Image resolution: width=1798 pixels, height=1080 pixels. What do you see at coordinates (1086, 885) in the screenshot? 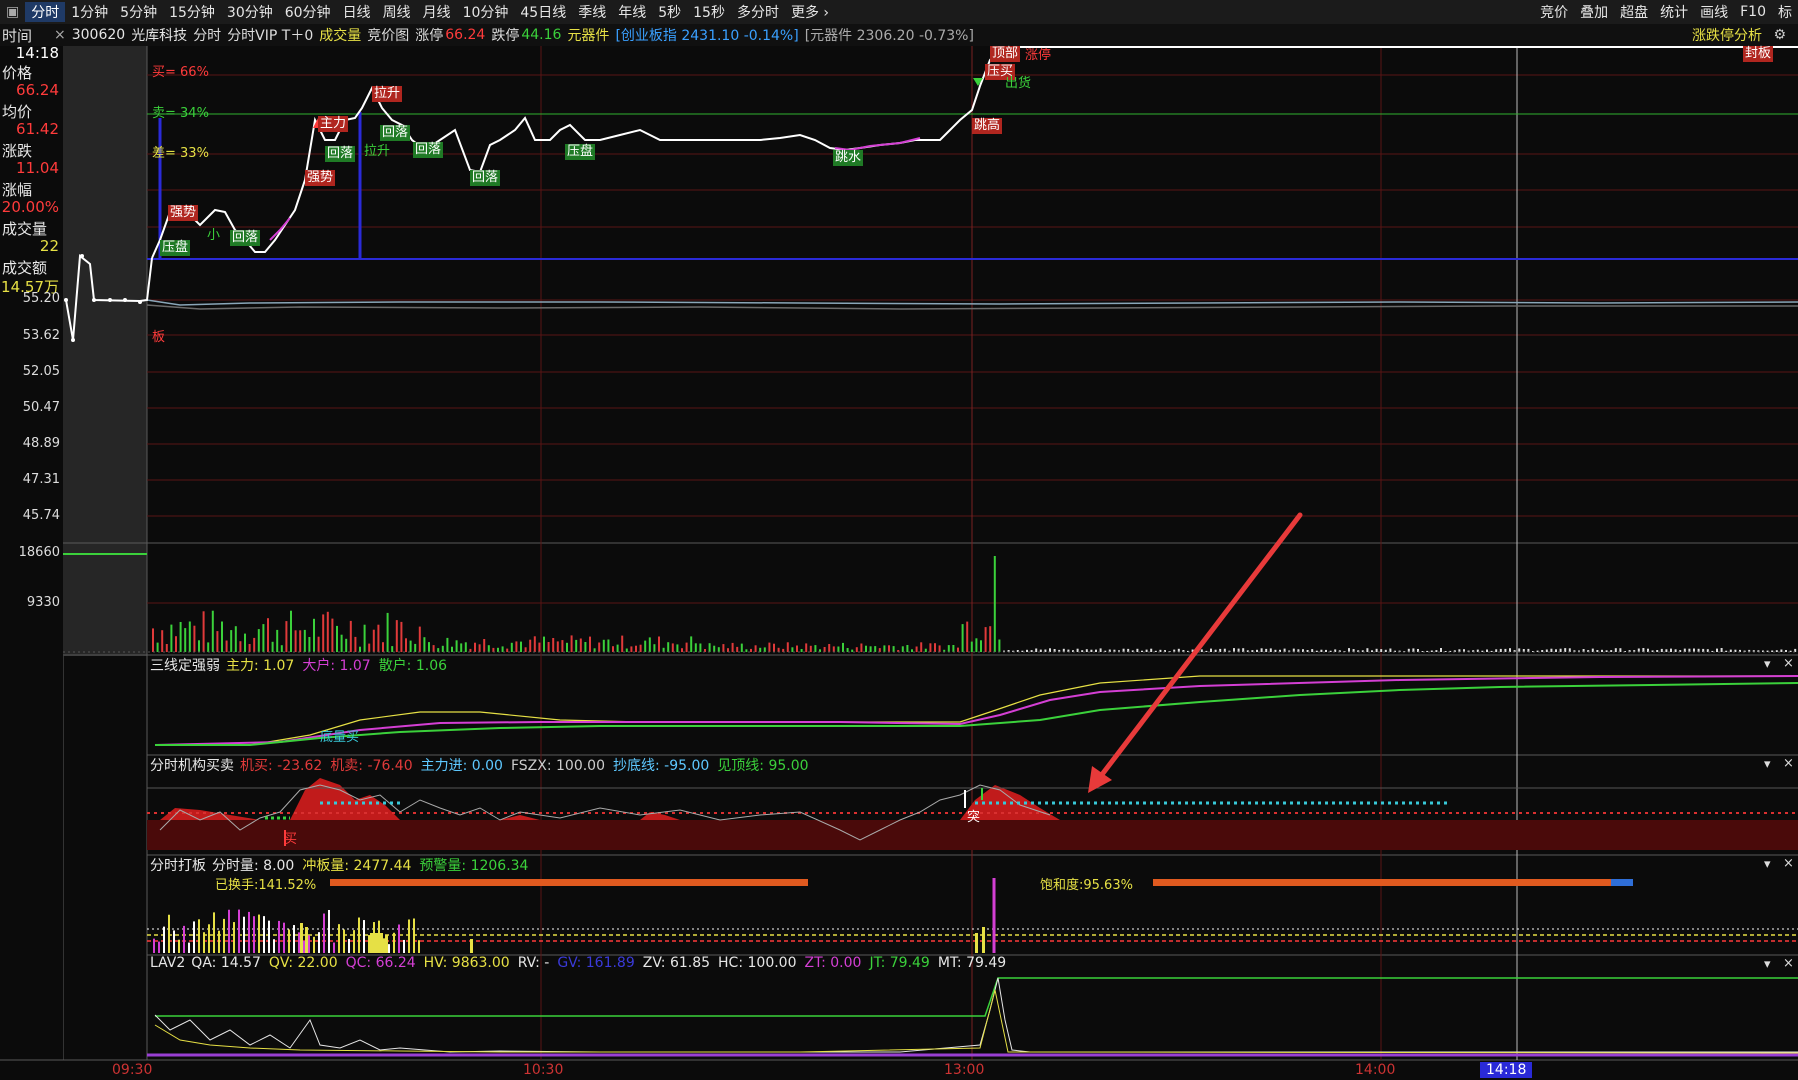
I see `saturation-label: 饱和度:95.63%` at bounding box center [1086, 885].